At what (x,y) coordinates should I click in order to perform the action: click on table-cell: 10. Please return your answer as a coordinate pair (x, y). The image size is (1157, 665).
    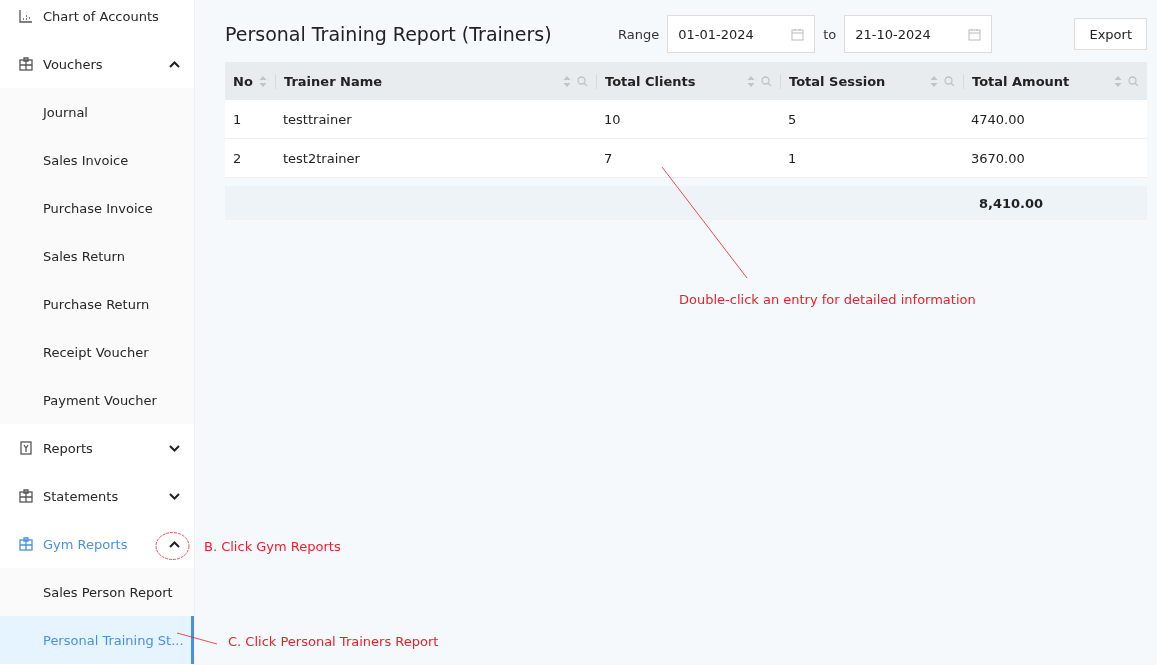
    Looking at the image, I should click on (688, 119).